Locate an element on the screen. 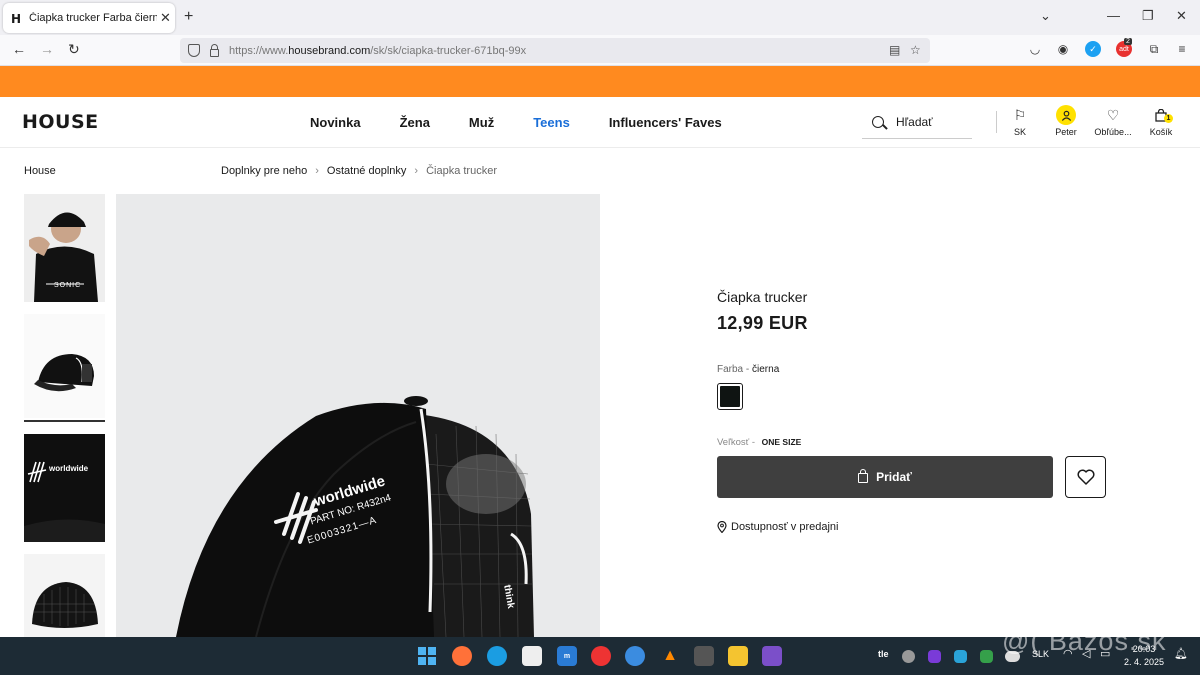 This screenshot has height=675, width=1200. cart-count-badge: 1 is located at coordinates (1168, 118).